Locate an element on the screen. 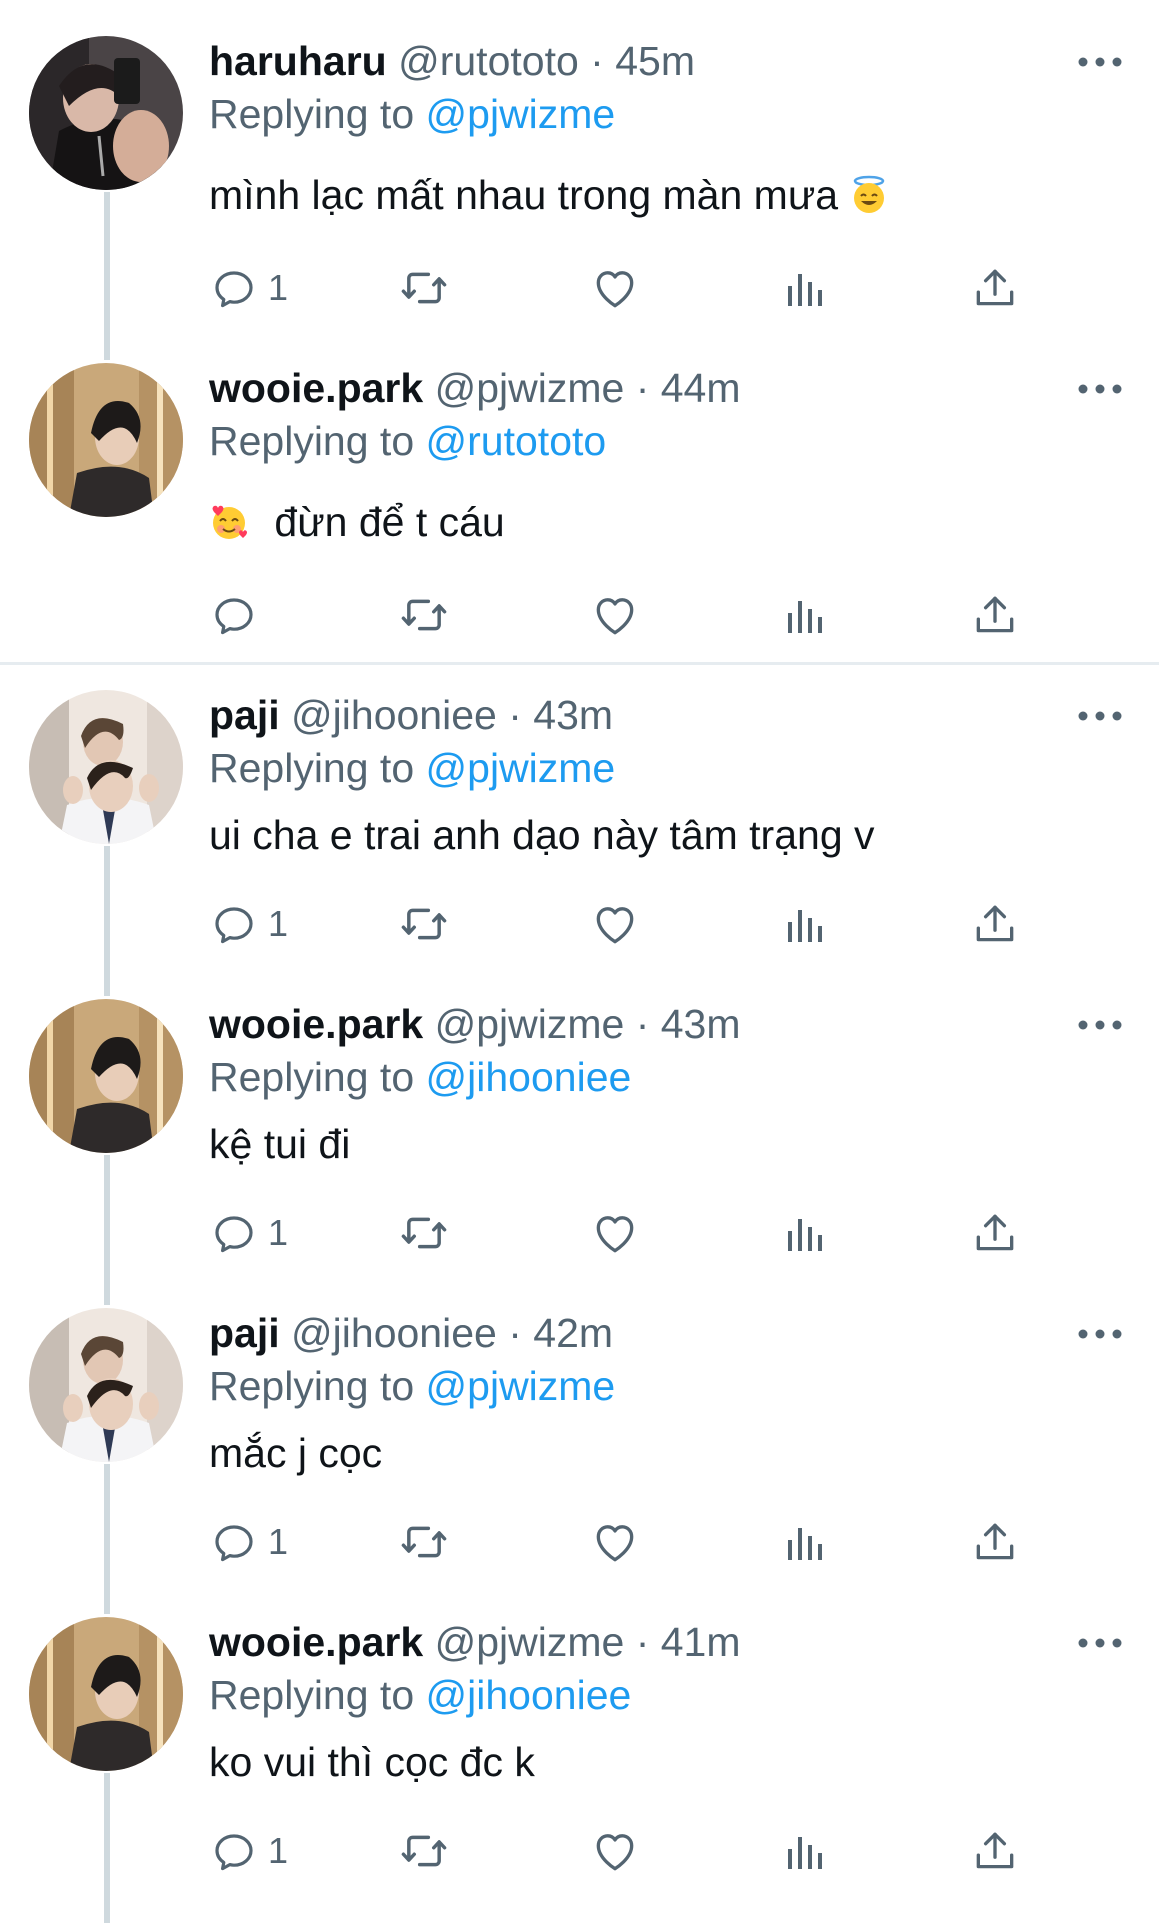 Image resolution: width=1159 pixels, height=1923 pixels. timestamp: · 42m is located at coordinates (560, 1333).